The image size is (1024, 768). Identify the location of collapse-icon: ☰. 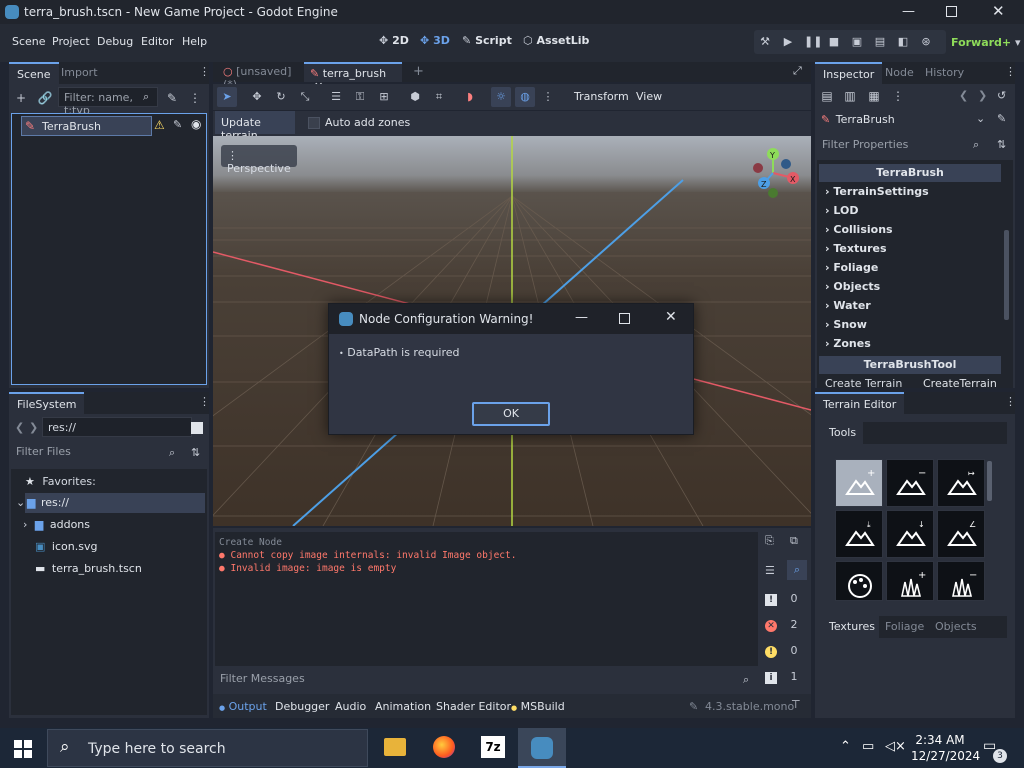
(770, 570).